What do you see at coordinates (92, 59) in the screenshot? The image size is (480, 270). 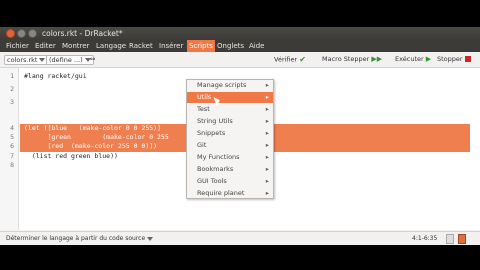 I see `navigation-icon: ⇔` at bounding box center [92, 59].